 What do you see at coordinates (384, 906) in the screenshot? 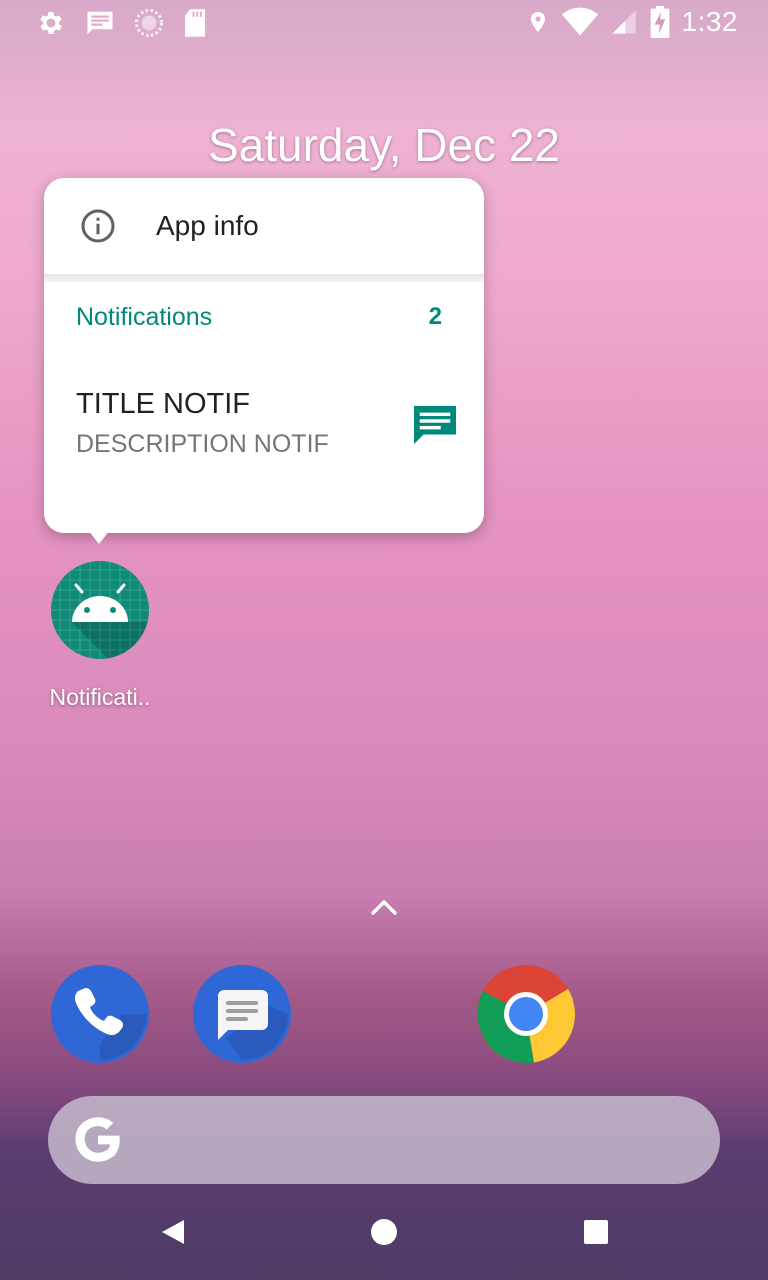
I see `chevron-up-icon` at bounding box center [384, 906].